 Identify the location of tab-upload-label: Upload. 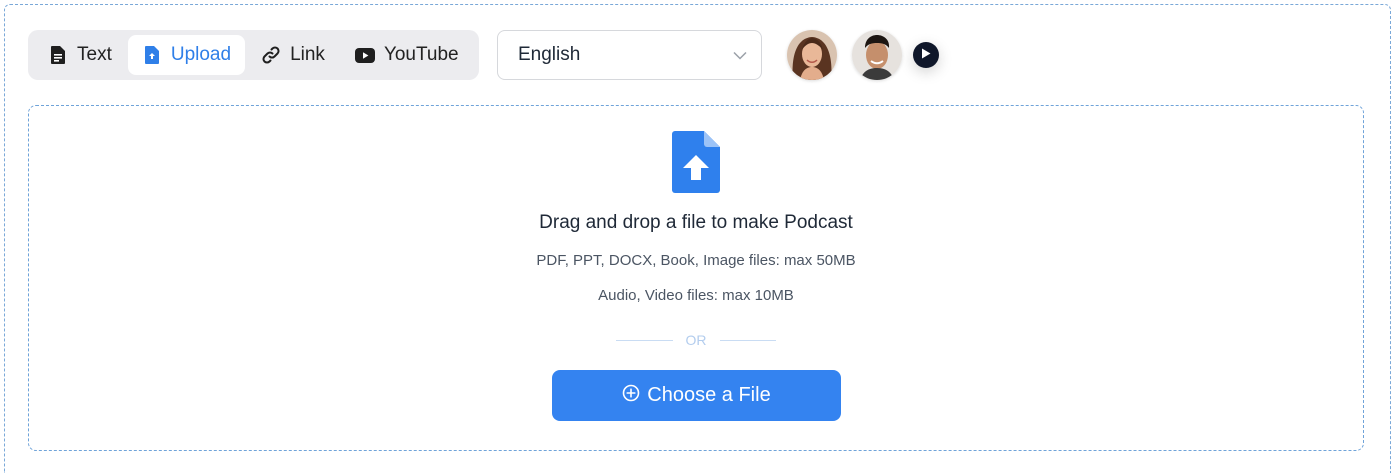
(201, 54).